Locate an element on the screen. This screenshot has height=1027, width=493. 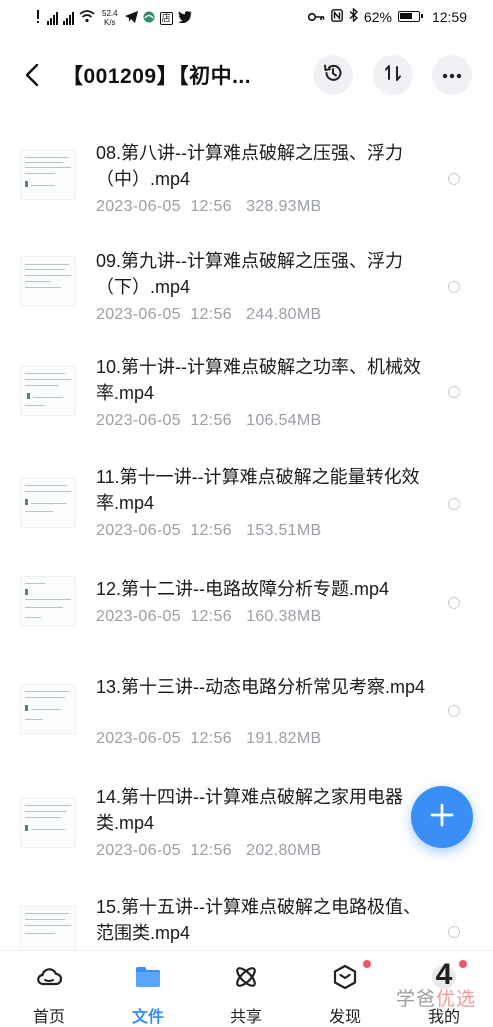
file-meta: 2023-06-05 12:56 106.54MB is located at coordinates (208, 421).